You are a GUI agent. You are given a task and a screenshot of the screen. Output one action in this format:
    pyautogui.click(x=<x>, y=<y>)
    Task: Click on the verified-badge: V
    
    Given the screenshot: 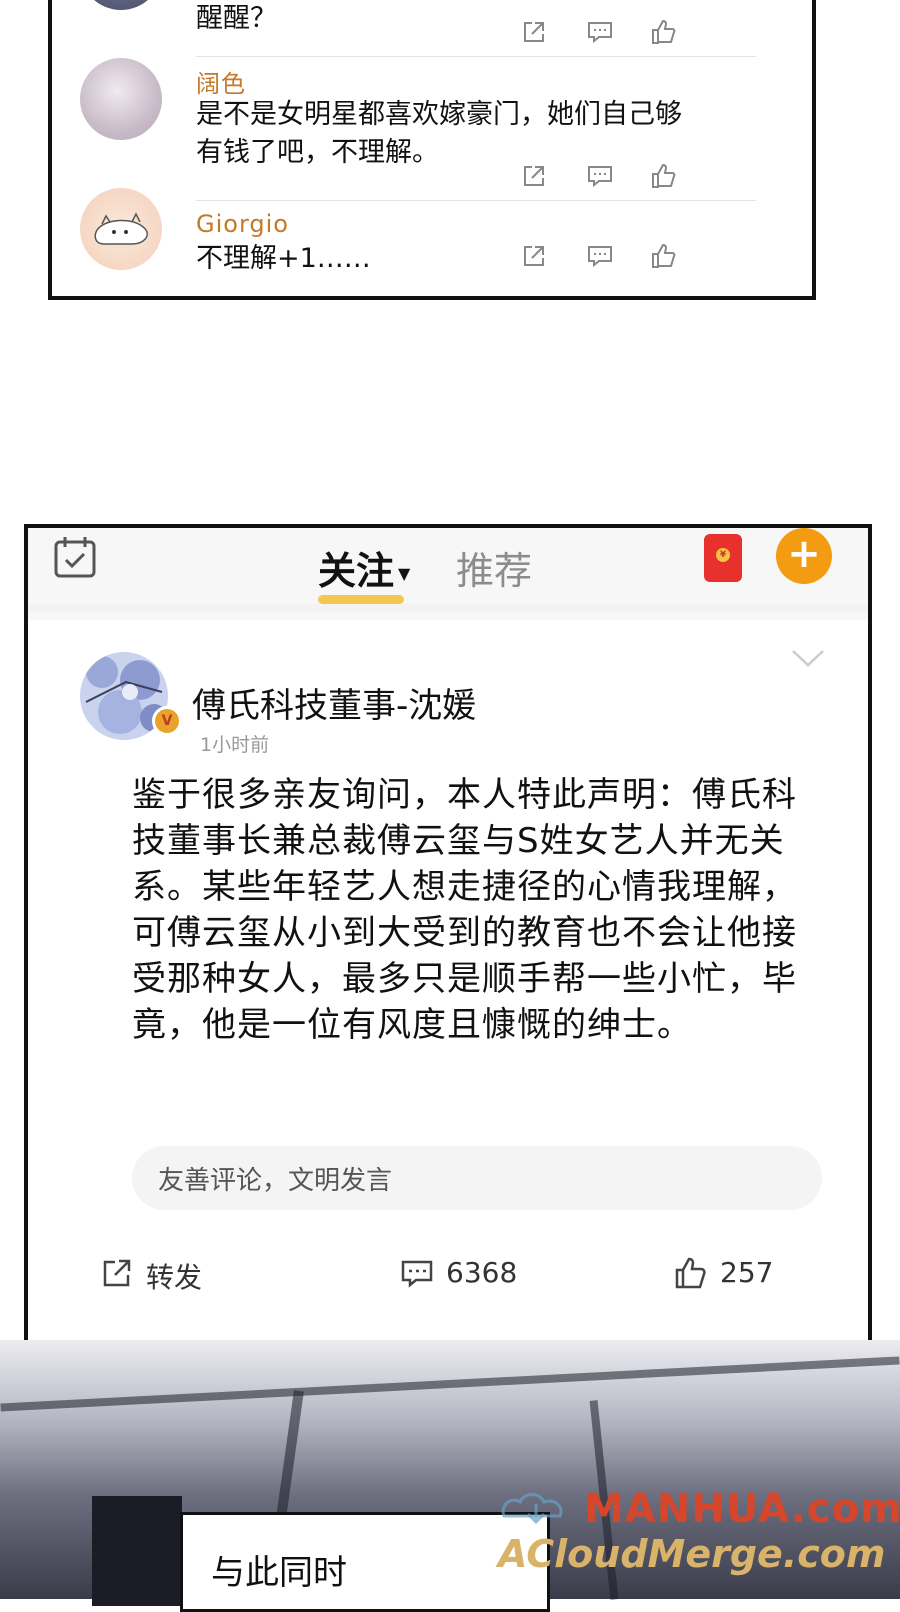 What is the action you would take?
    pyautogui.click(x=167, y=721)
    